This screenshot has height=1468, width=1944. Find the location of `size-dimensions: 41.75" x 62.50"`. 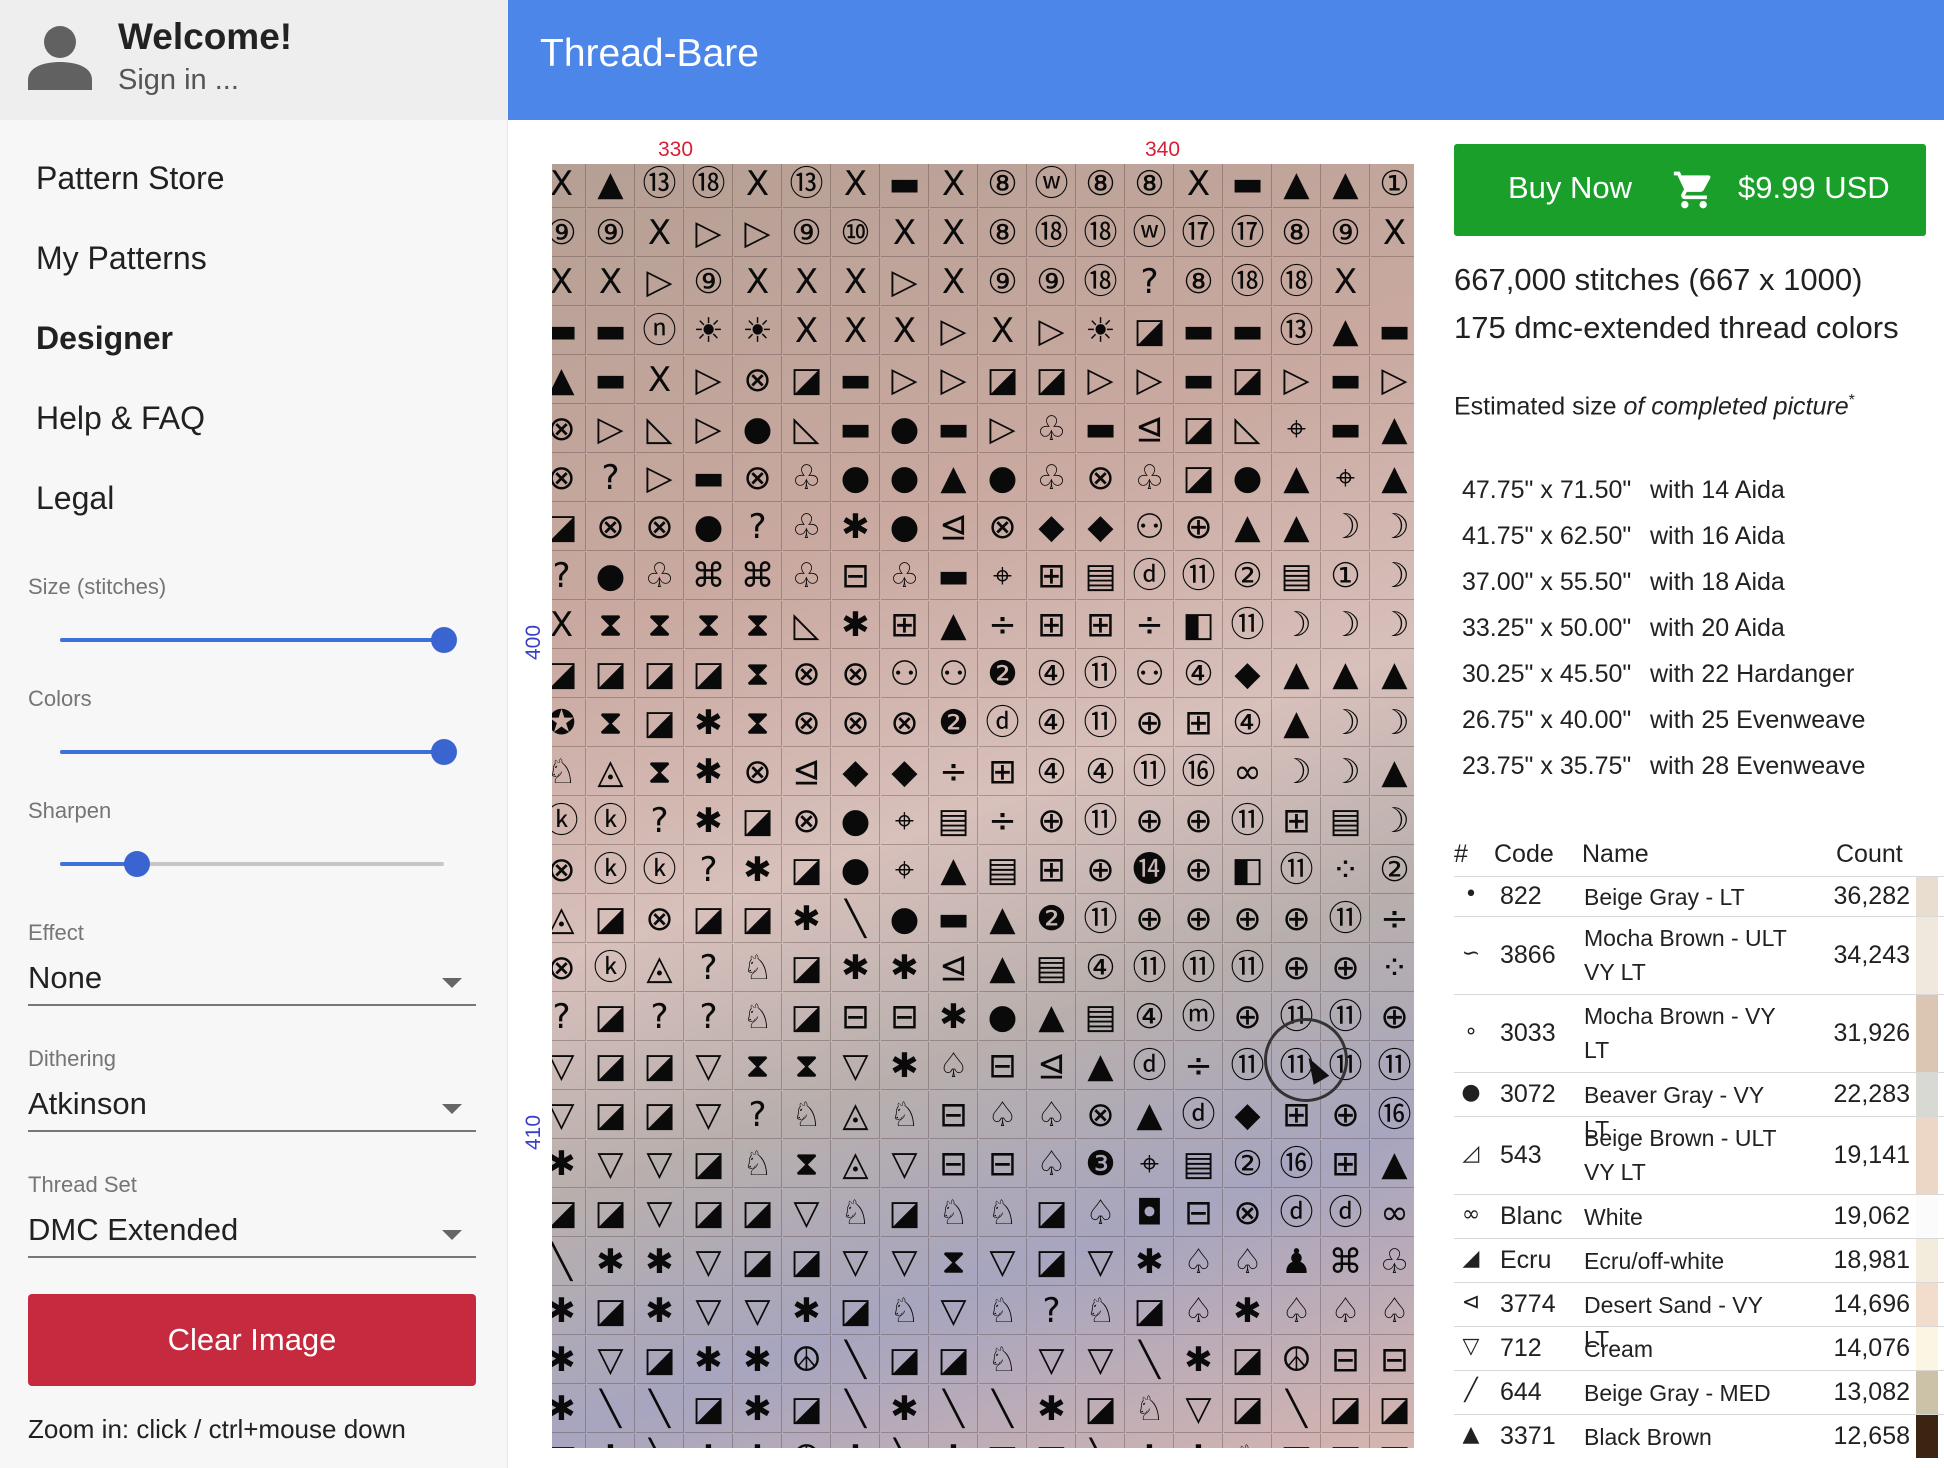

size-dimensions: 41.75" x 62.50" is located at coordinates (1547, 536).